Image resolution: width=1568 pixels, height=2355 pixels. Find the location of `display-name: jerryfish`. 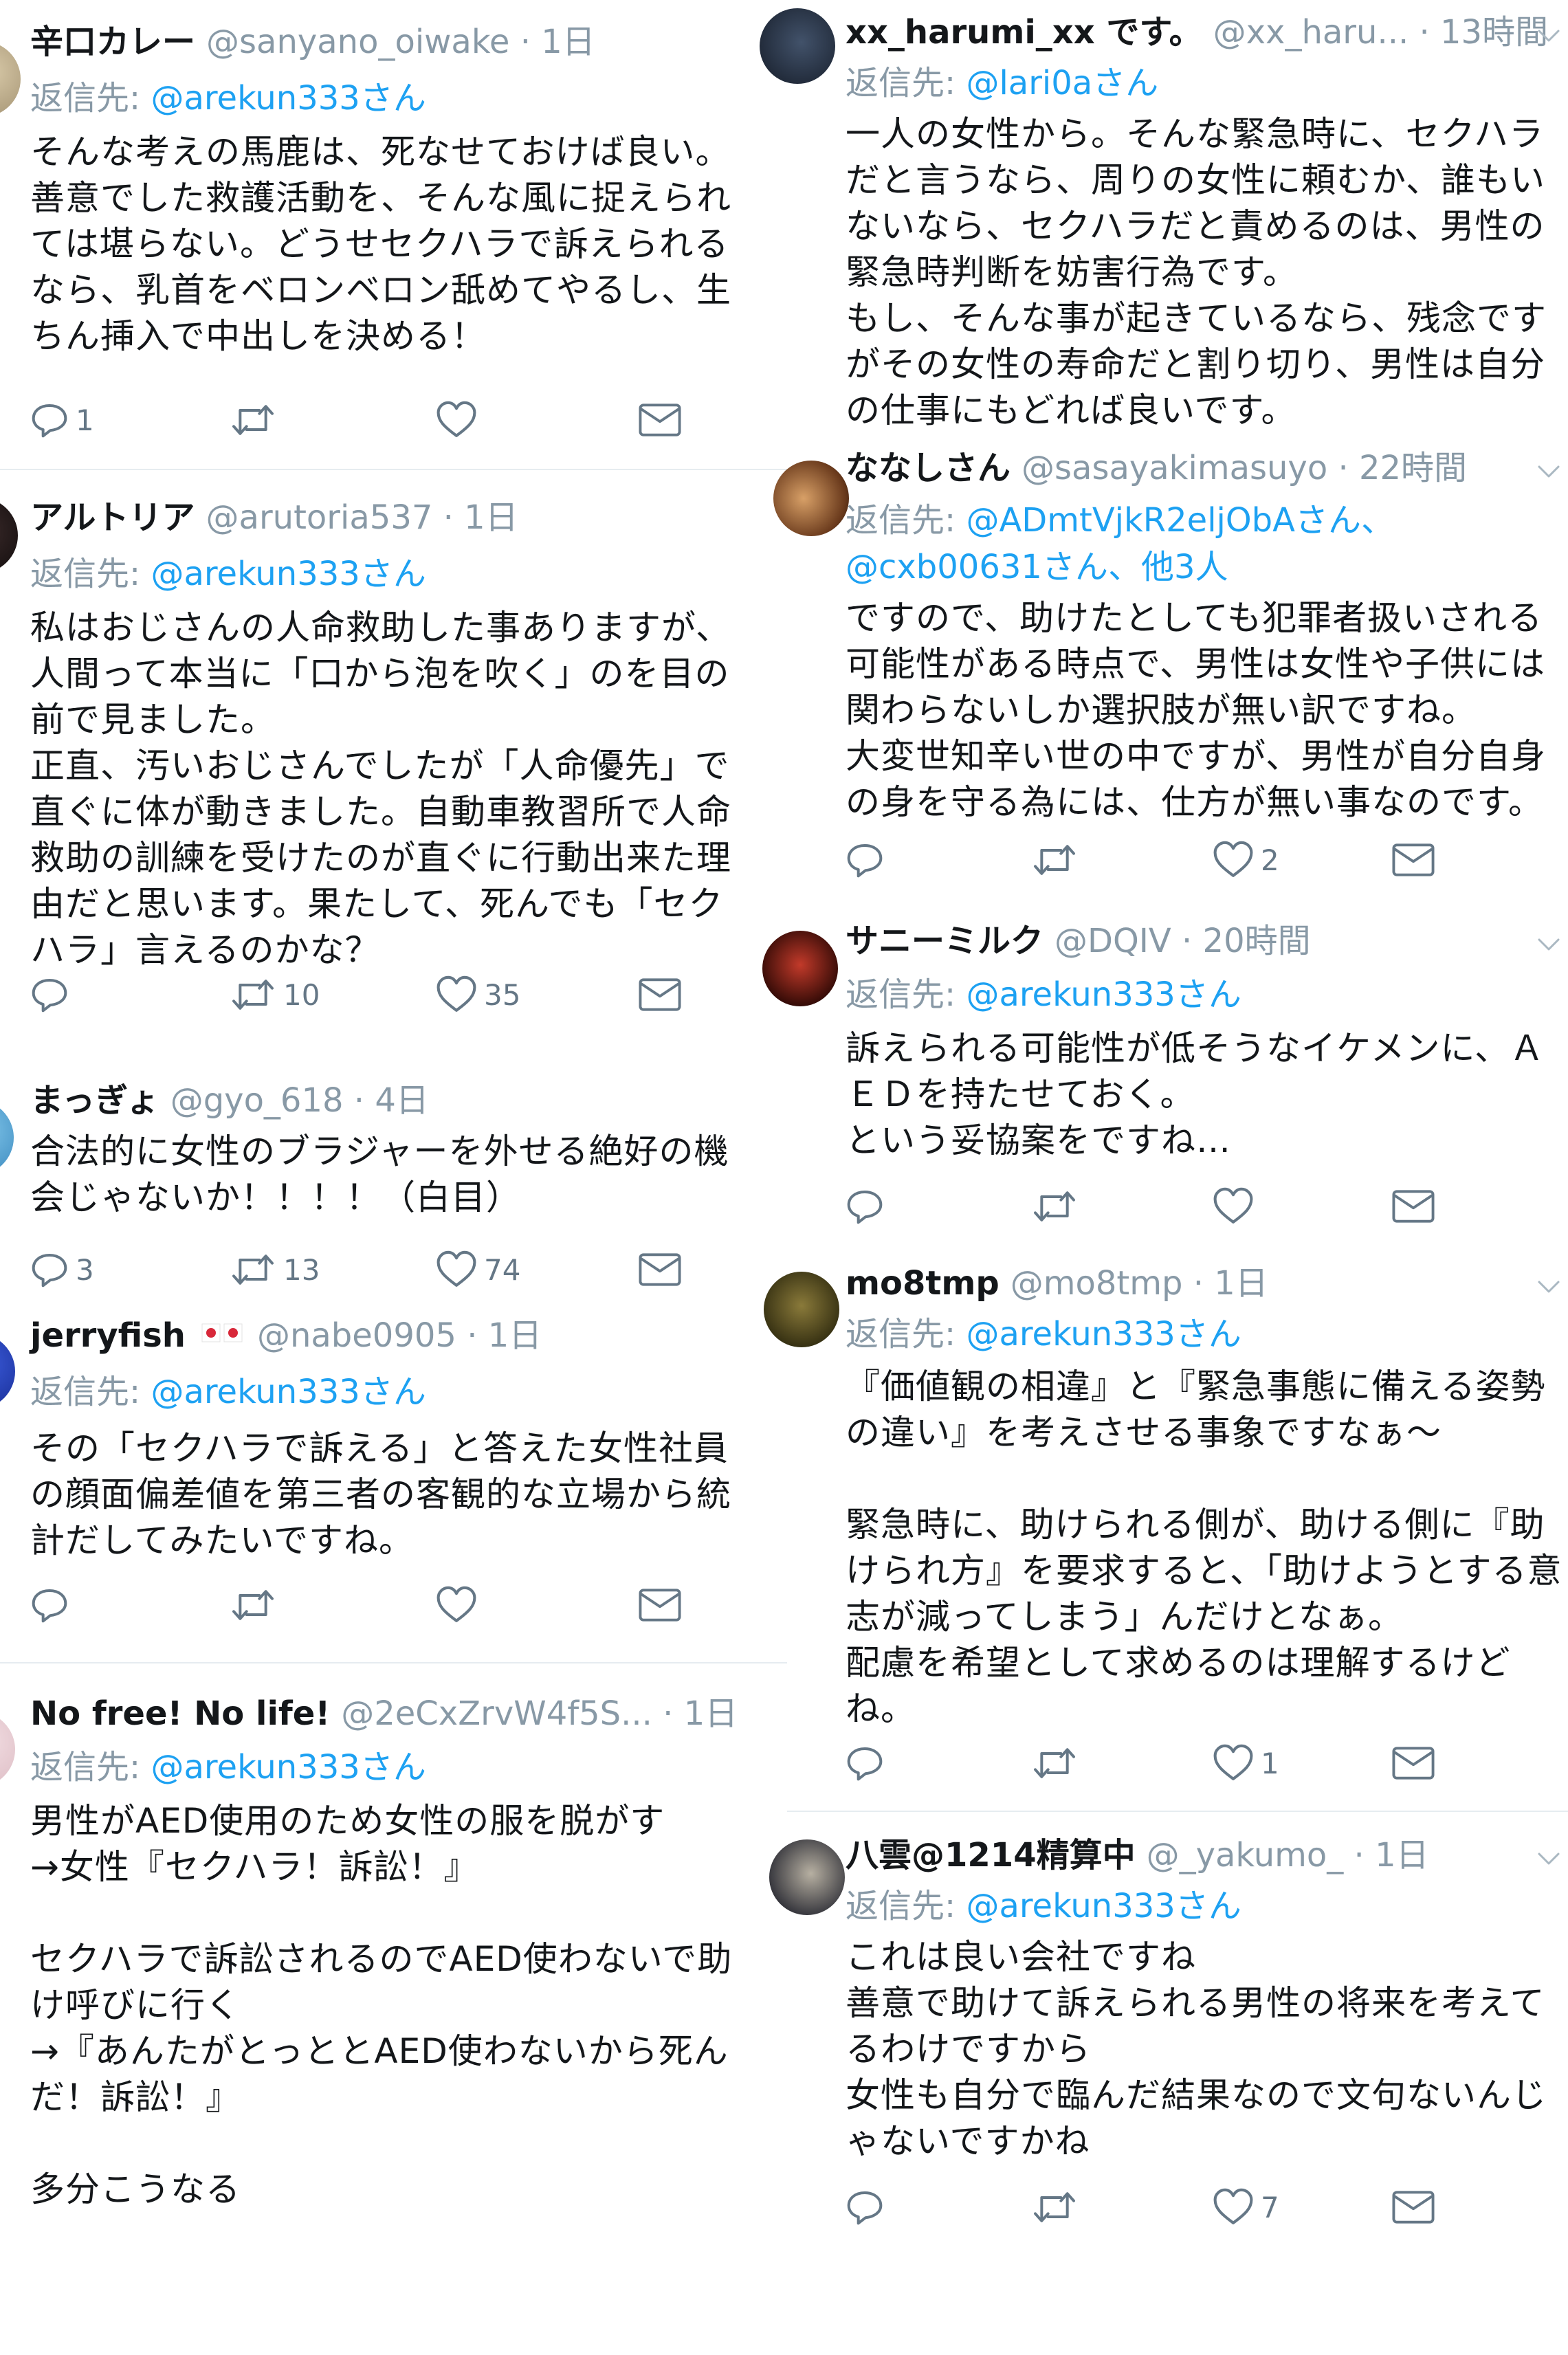

display-name: jerryfish is located at coordinates (108, 1335).